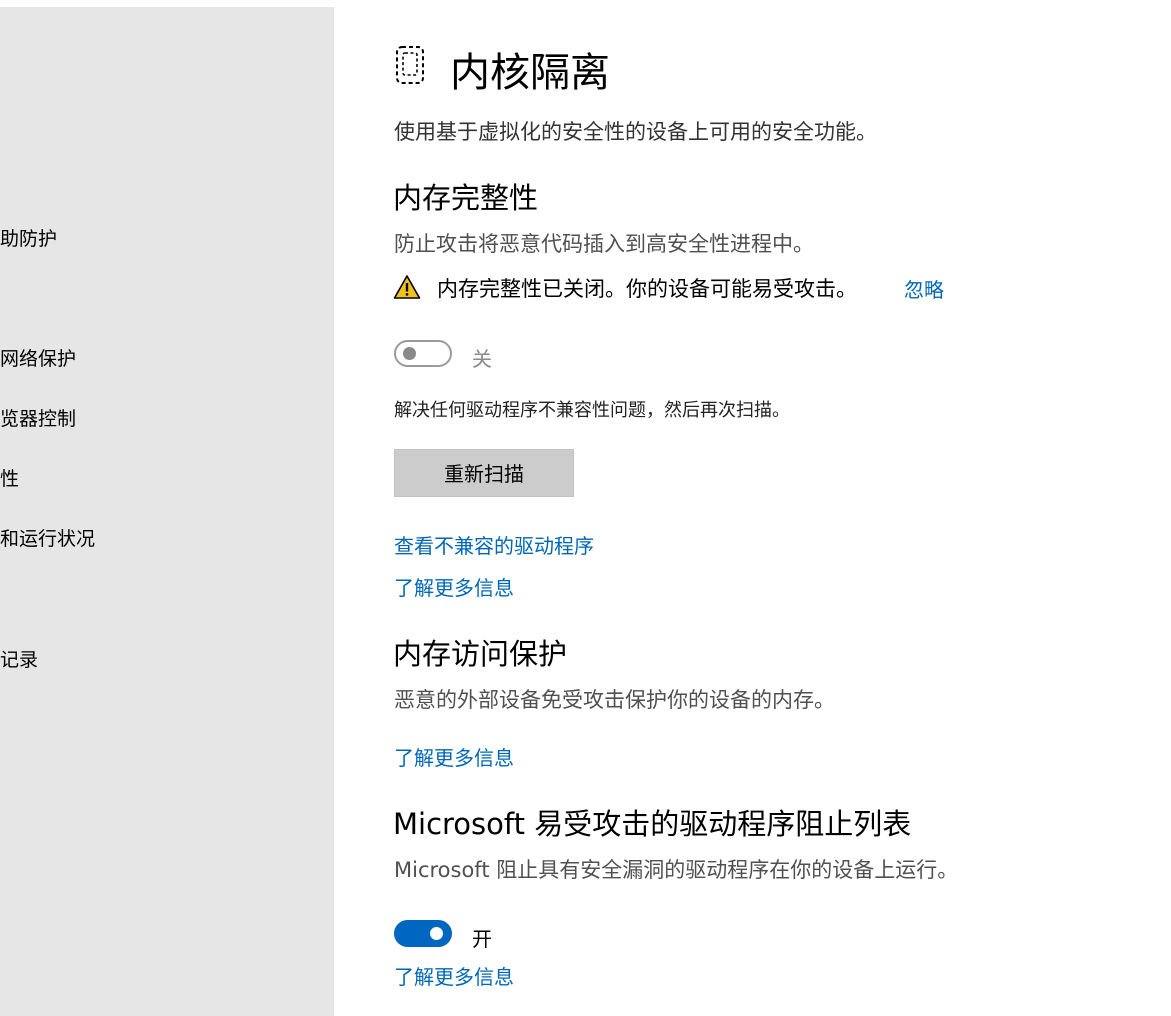  What do you see at coordinates (423, 933) in the screenshot?
I see `driver-blocklist-toggle` at bounding box center [423, 933].